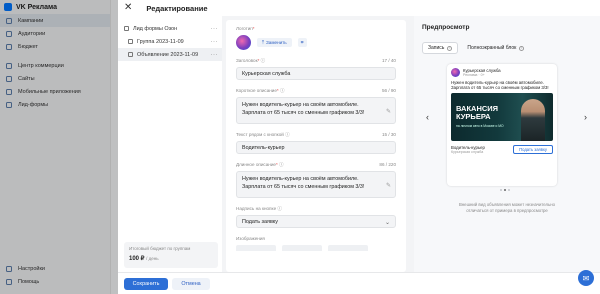  I want to click on replace-label: Заменить, so click(276, 42).